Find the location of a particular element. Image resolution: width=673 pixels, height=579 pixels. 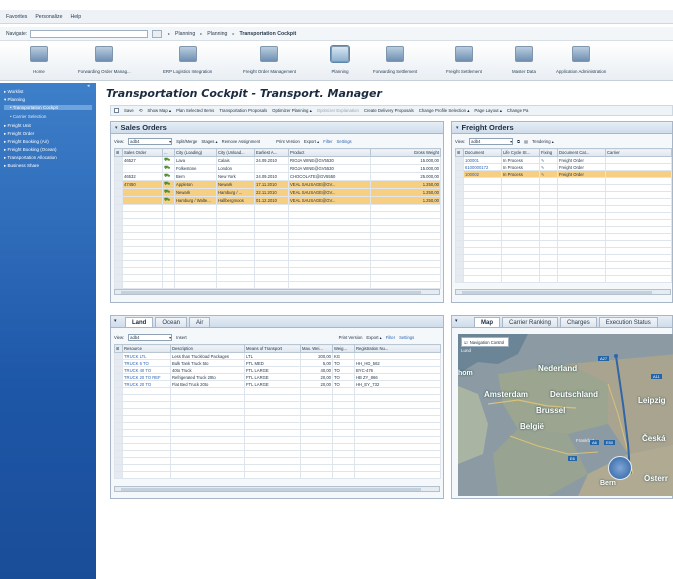

tab-air: Air is located at coordinates (200, 322).